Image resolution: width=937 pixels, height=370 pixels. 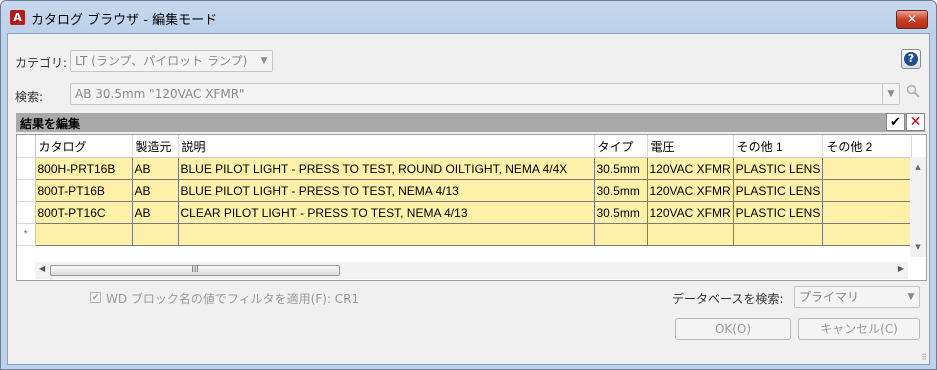 I want to click on close-button: ✕, so click(x=912, y=19).